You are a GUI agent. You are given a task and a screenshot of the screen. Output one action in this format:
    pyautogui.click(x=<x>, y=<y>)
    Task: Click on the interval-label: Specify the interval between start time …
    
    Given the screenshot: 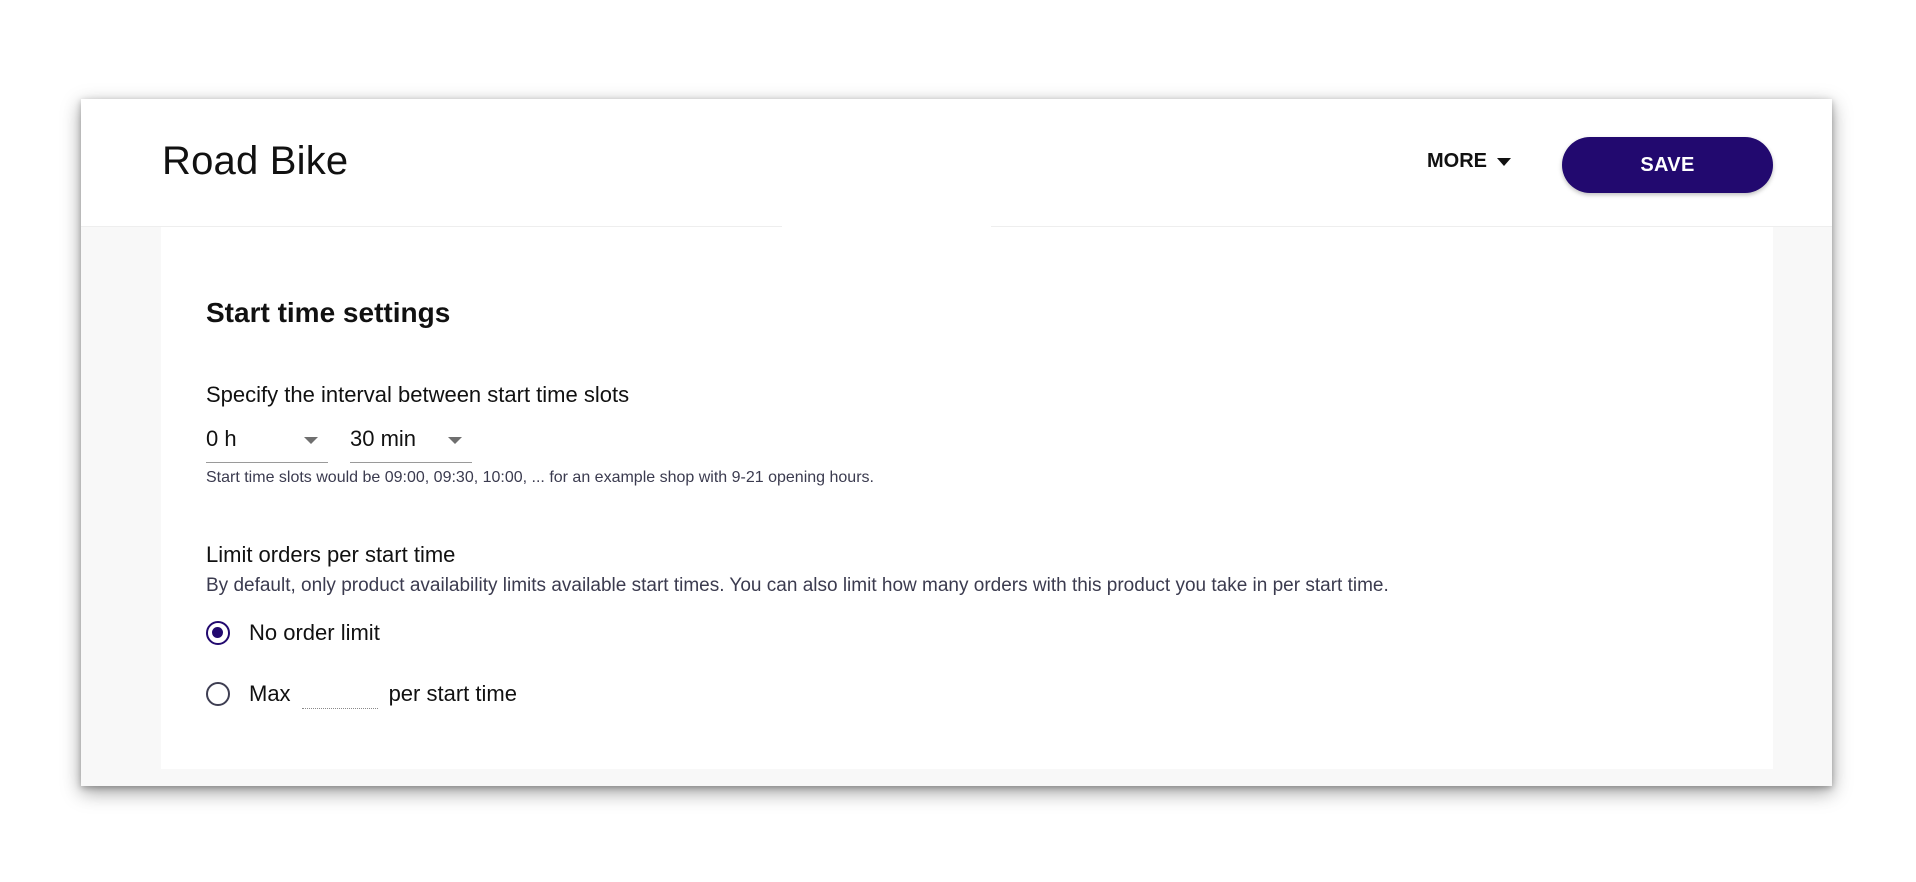 What is the action you would take?
    pyautogui.click(x=418, y=394)
    